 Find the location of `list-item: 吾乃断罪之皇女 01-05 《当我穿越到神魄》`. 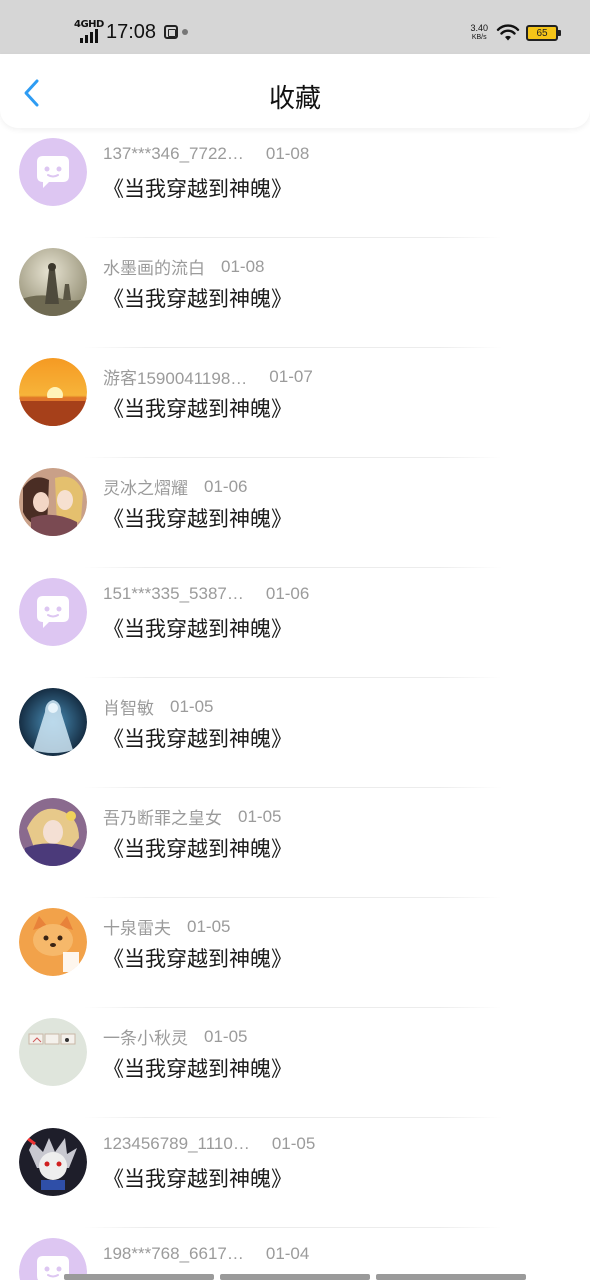

list-item: 吾乃断罪之皇女 01-05 《当我穿越到神魄》 is located at coordinates (295, 843).